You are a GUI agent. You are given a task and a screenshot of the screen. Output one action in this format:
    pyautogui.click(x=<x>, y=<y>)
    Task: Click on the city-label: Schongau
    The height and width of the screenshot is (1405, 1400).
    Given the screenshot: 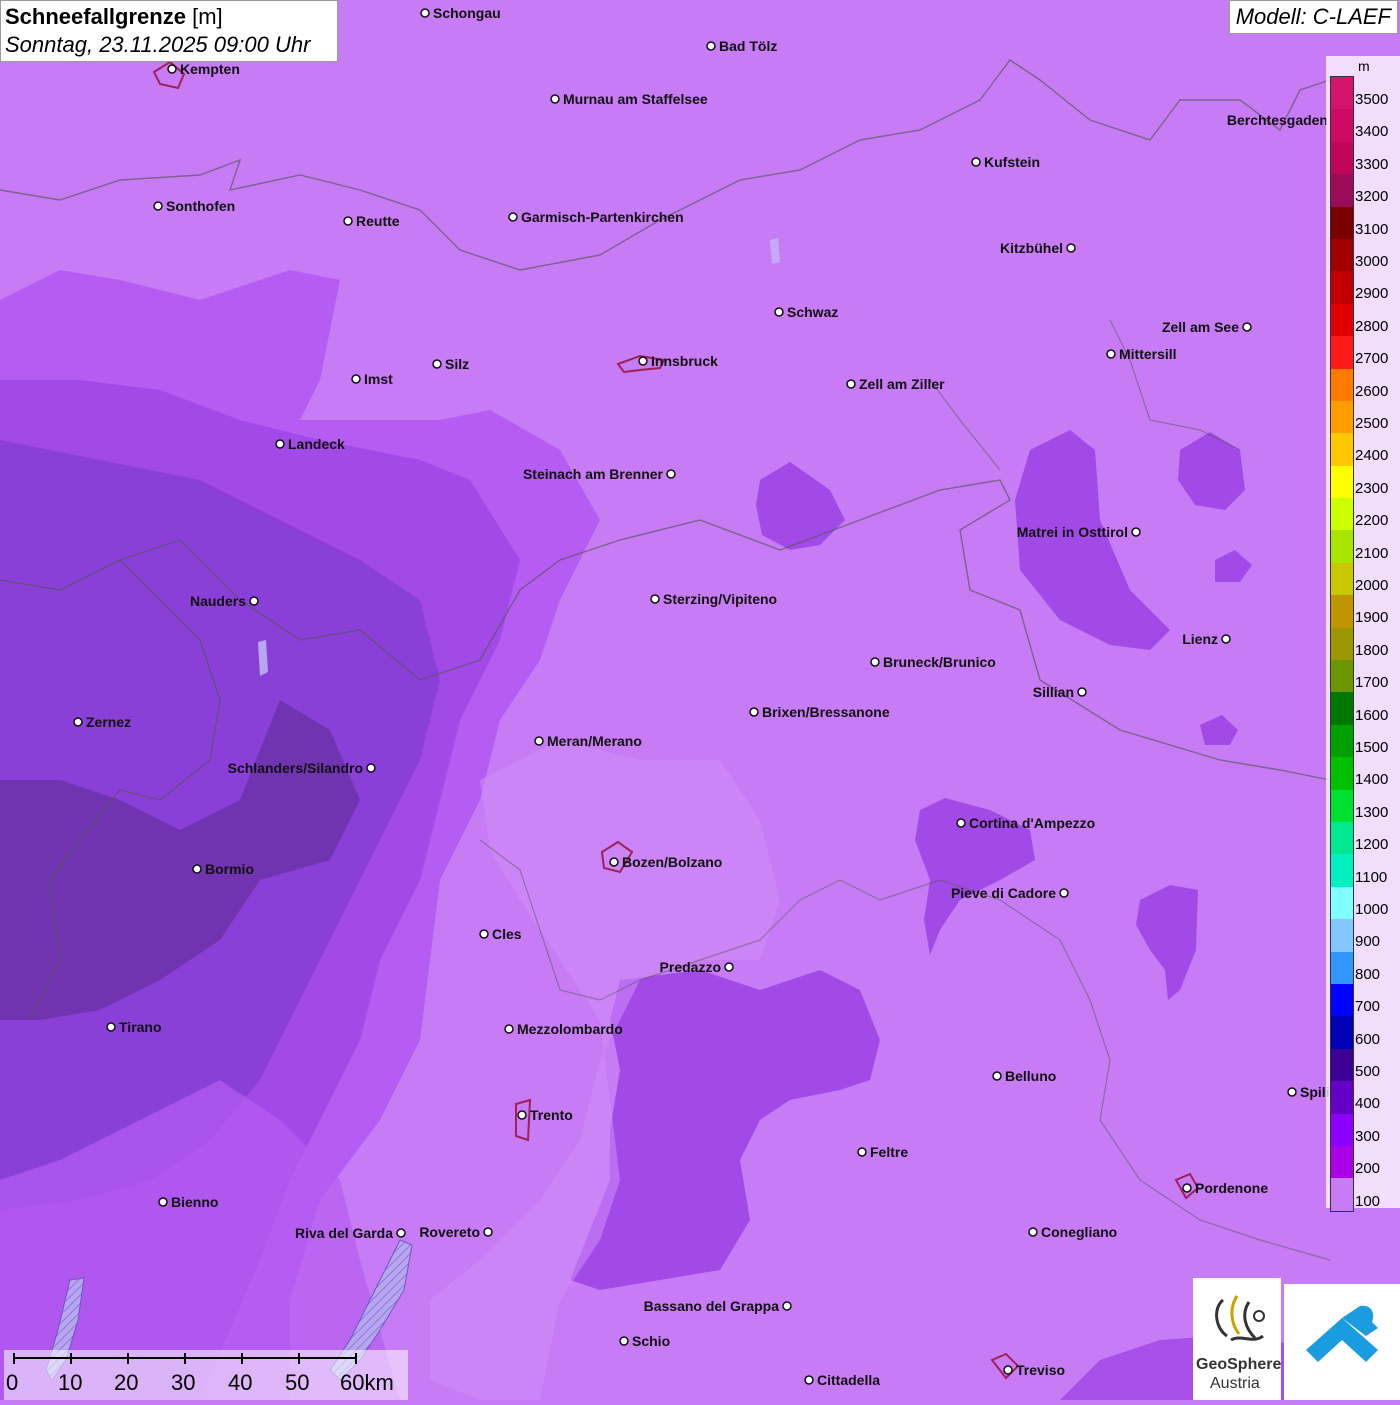 What is the action you would take?
    pyautogui.click(x=467, y=13)
    